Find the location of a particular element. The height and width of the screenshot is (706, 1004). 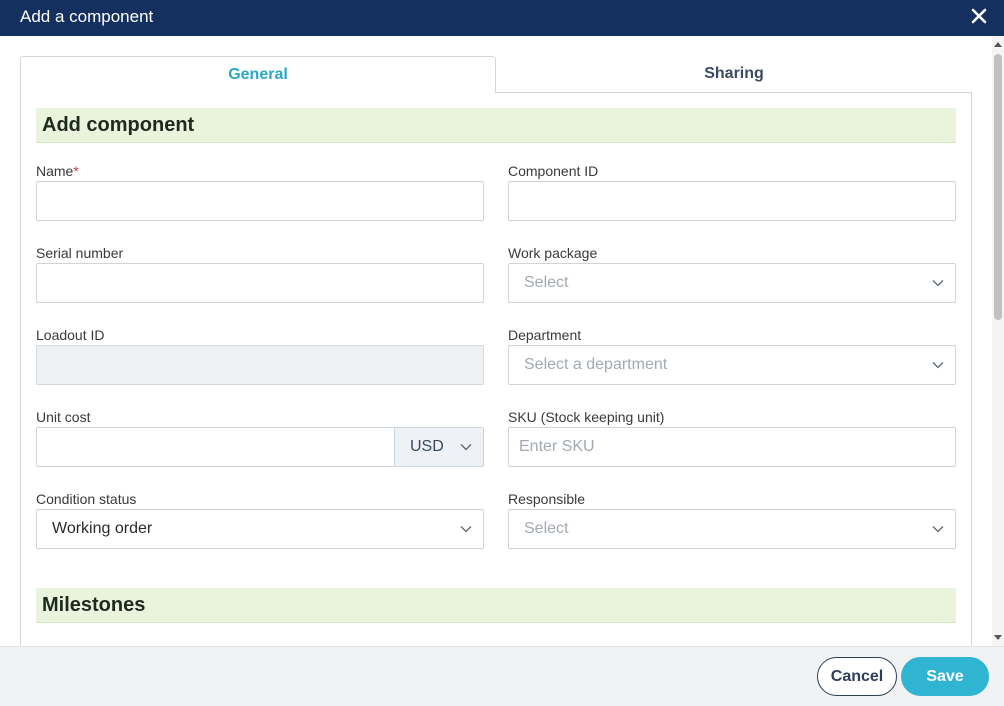

loadout-id-input is located at coordinates (260, 365).